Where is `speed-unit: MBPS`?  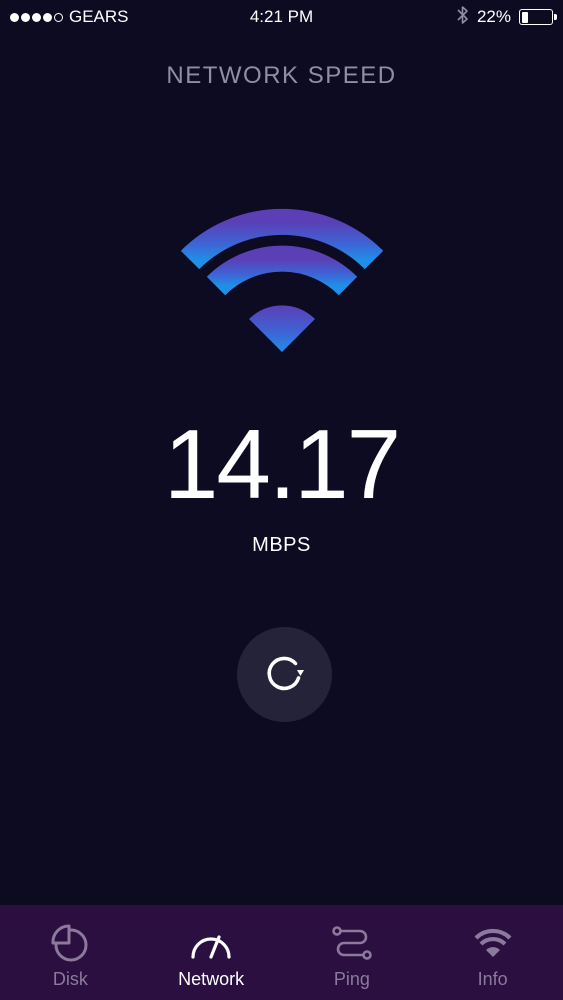 speed-unit: MBPS is located at coordinates (281, 545).